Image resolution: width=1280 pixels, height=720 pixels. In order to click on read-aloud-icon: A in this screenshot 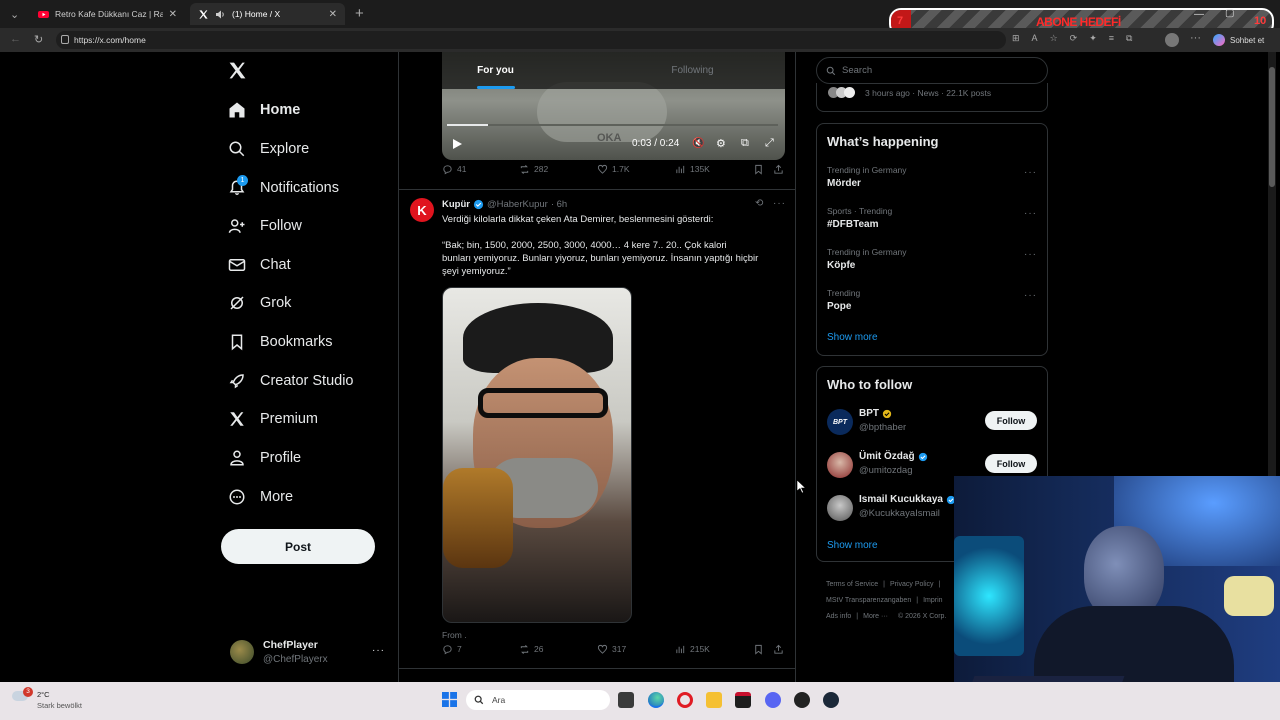, I will do `click(1035, 38)`.